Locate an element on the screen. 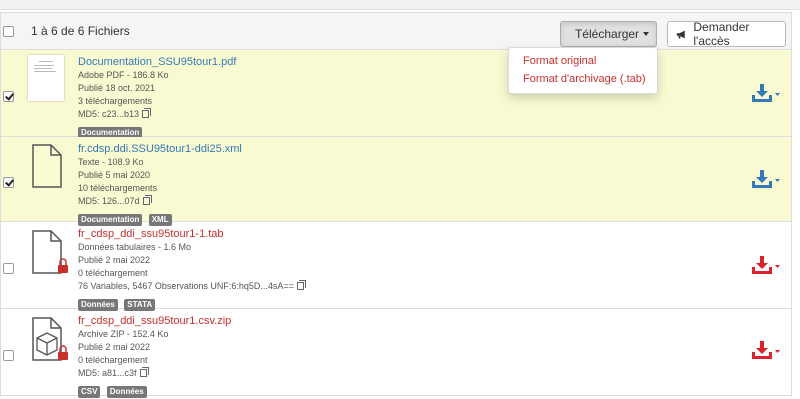 This screenshot has height=399, width=800. file-name-link: Documentation_SSU95tour1.pdf is located at coordinates (157, 62).